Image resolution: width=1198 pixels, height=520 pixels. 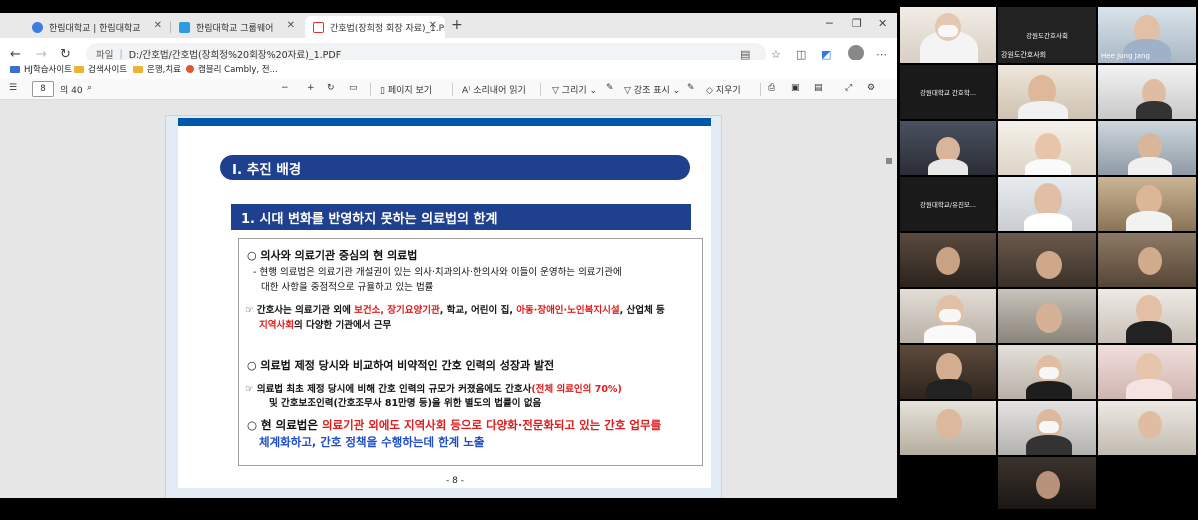 I want to click on contents-list-icon: ☰, so click(x=13, y=88).